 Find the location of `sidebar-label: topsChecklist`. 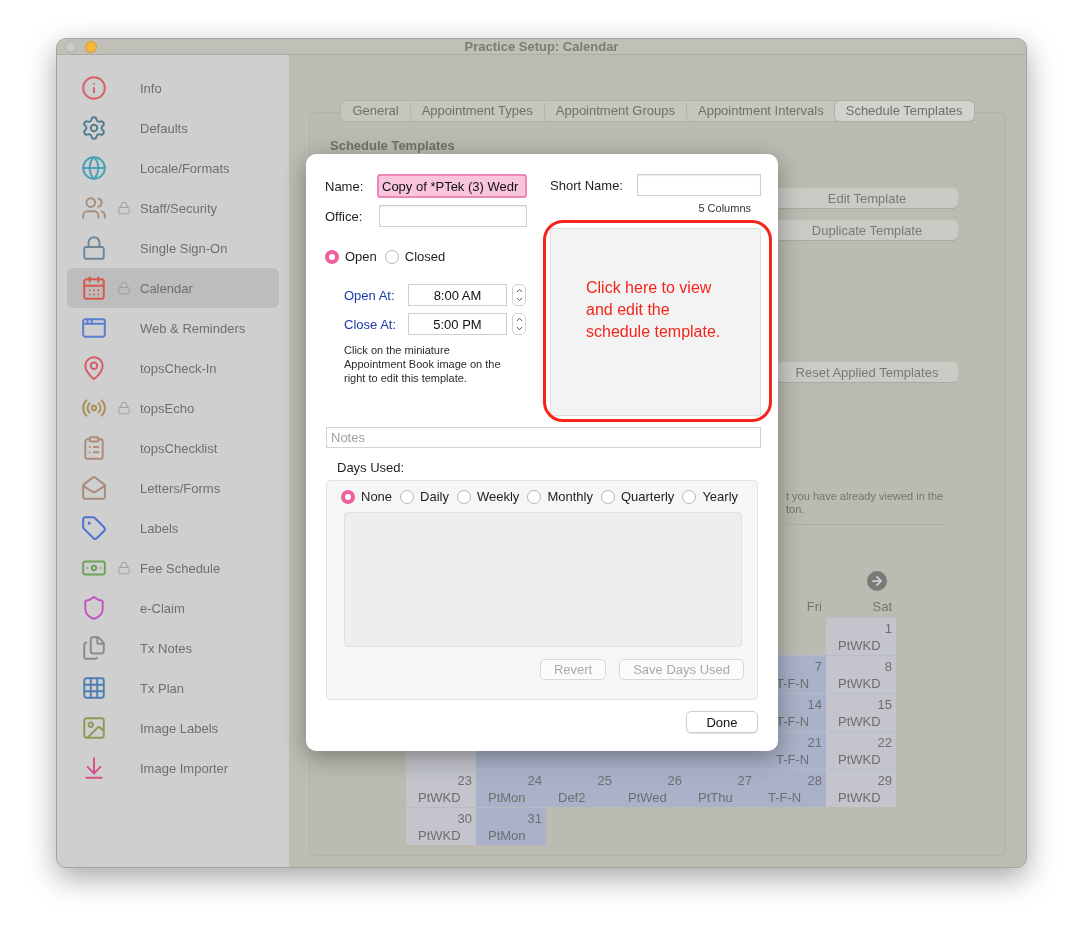

sidebar-label: topsChecklist is located at coordinates (179, 448).